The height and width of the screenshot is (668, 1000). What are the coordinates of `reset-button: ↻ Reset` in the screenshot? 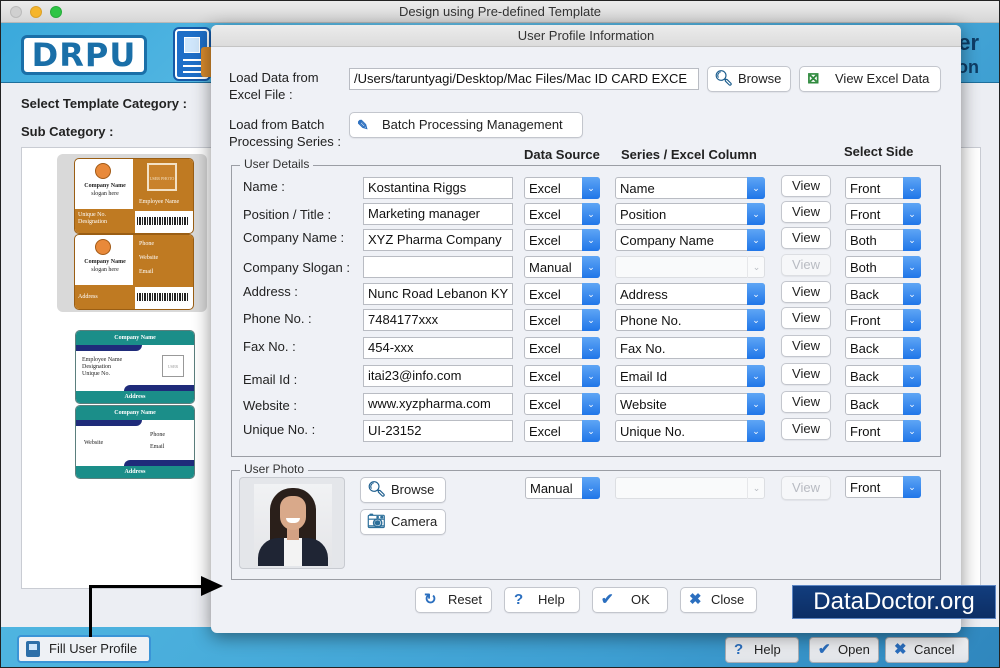 It's located at (453, 600).